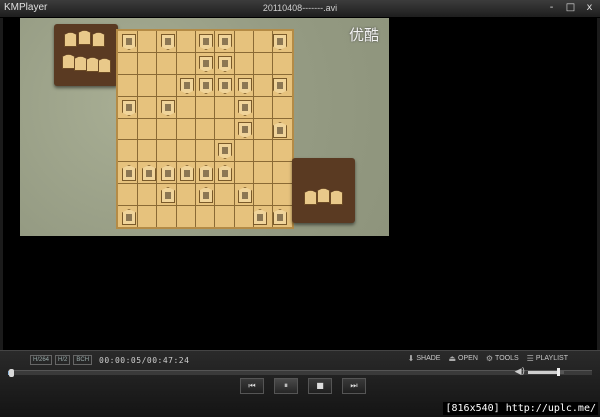 The width and height of the screenshot is (600, 417). I want to click on pause-button: ⏸, so click(286, 386).